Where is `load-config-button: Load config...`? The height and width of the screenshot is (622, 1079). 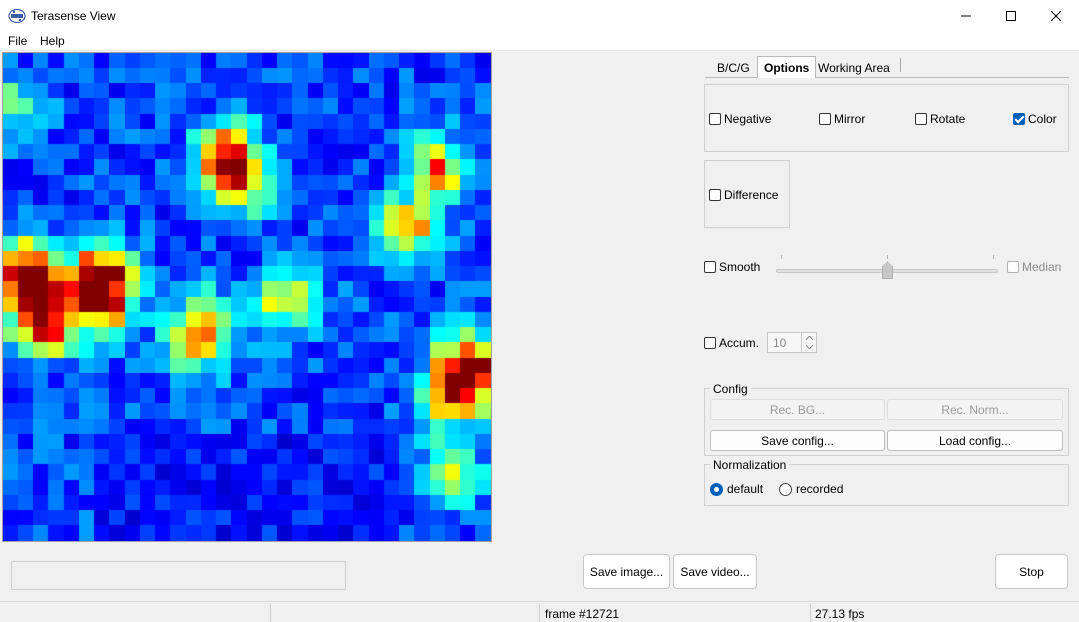
load-config-button: Load config... is located at coordinates (975, 440).